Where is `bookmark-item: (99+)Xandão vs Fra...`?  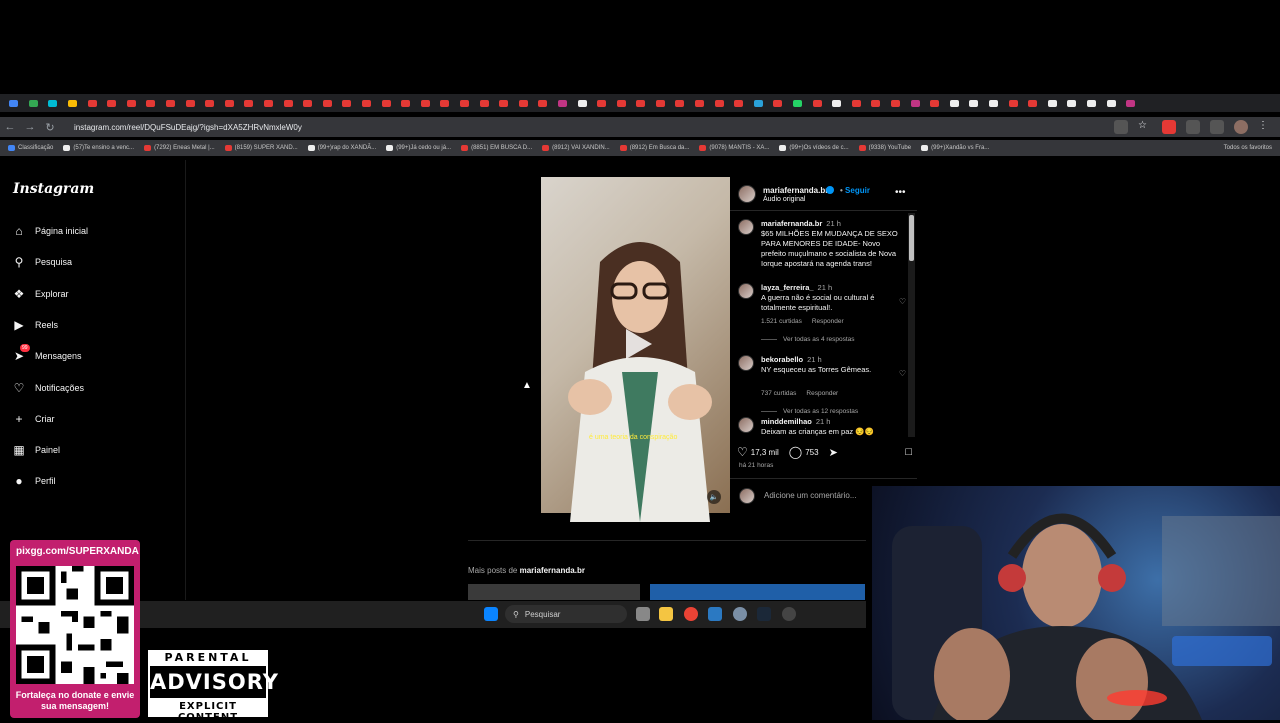 bookmark-item: (99+)Xandão vs Fra... is located at coordinates (955, 148).